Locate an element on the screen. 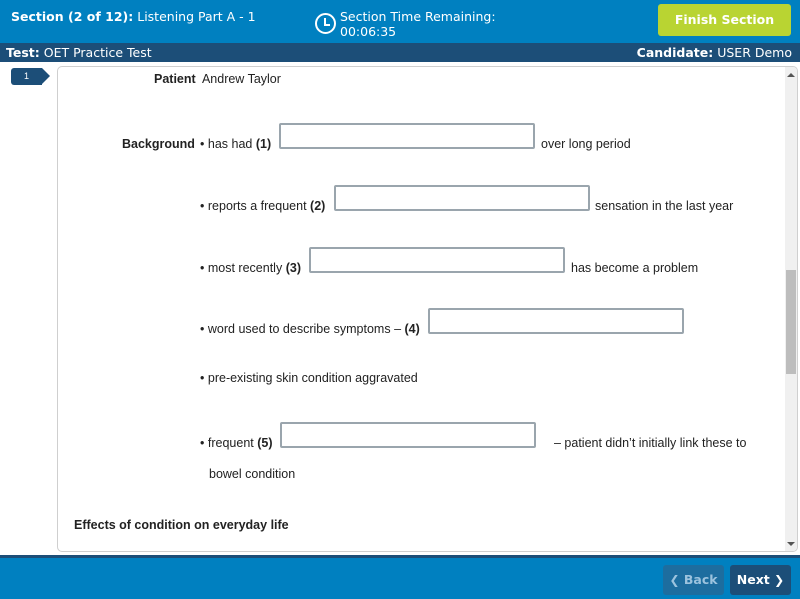  item-4-prefix: • word used to describe symptoms – (4) is located at coordinates (310, 329).